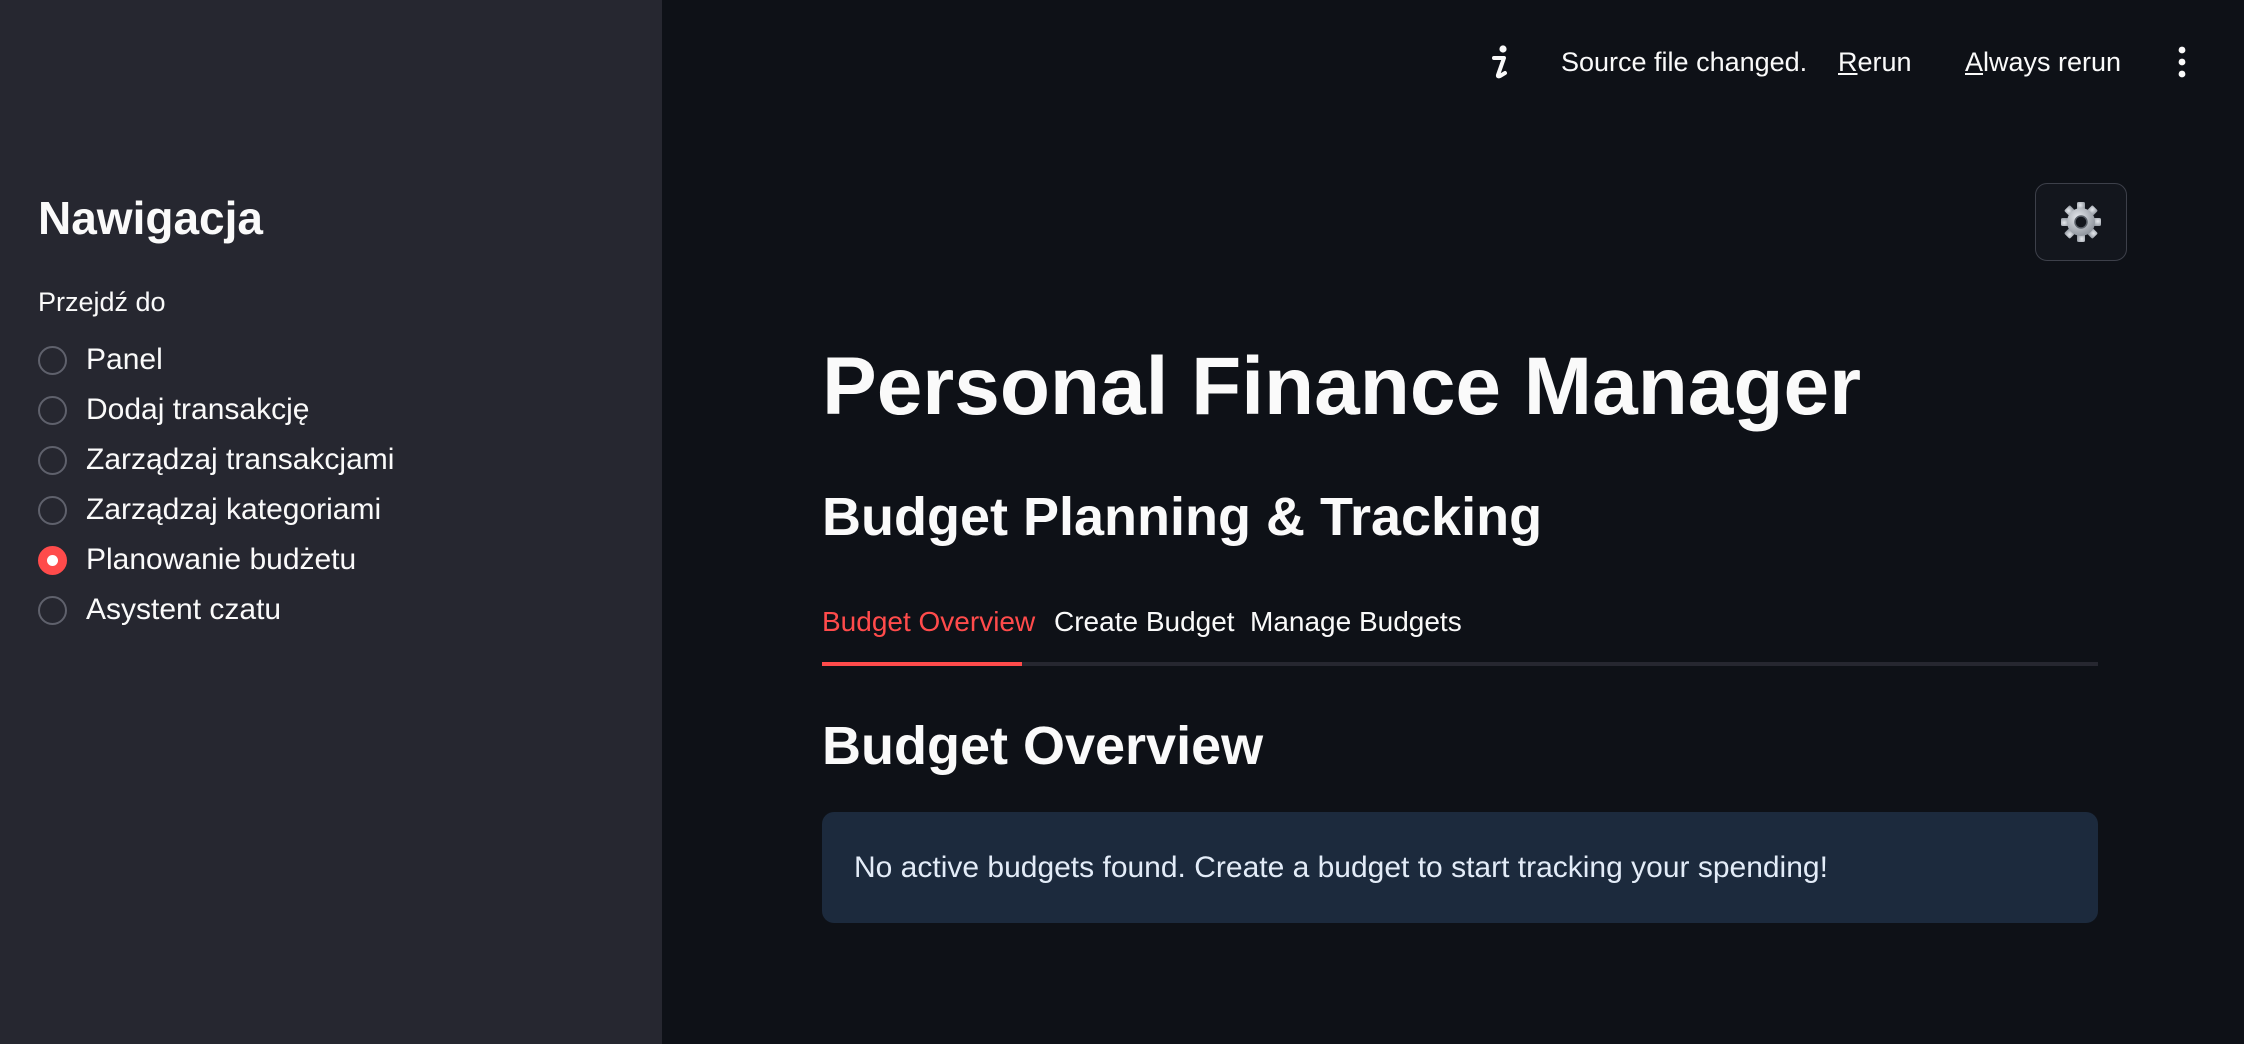 This screenshot has width=2244, height=1044. What do you see at coordinates (1043, 746) in the screenshot?
I see `section-title: Budget Overview` at bounding box center [1043, 746].